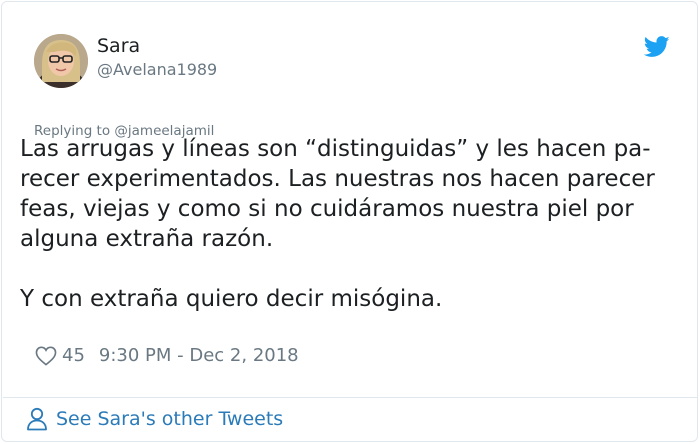  I want to click on twitter-bird-icon, so click(657, 47).